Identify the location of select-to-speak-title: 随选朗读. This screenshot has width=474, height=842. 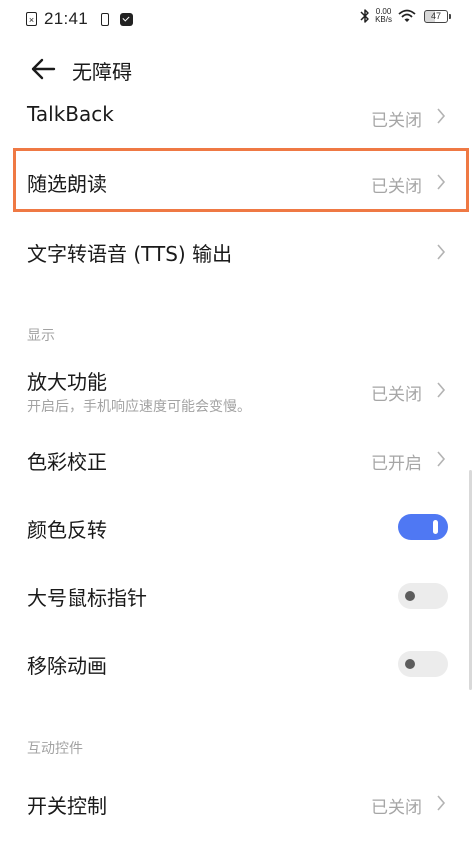
(67, 184).